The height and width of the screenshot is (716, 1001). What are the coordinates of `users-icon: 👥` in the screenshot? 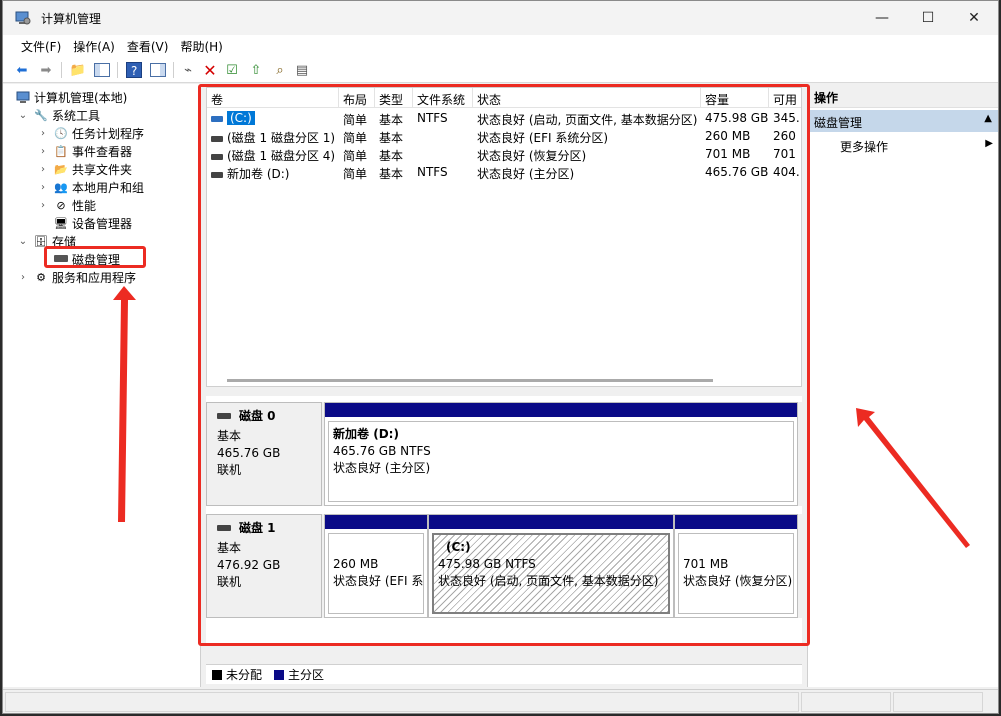 It's located at (61, 187).